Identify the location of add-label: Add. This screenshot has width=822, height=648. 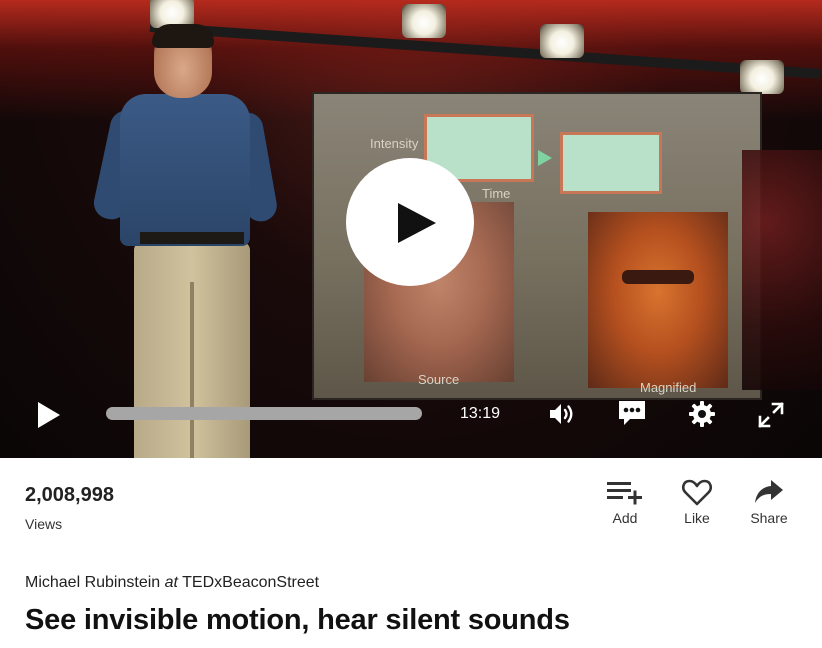
(625, 518).